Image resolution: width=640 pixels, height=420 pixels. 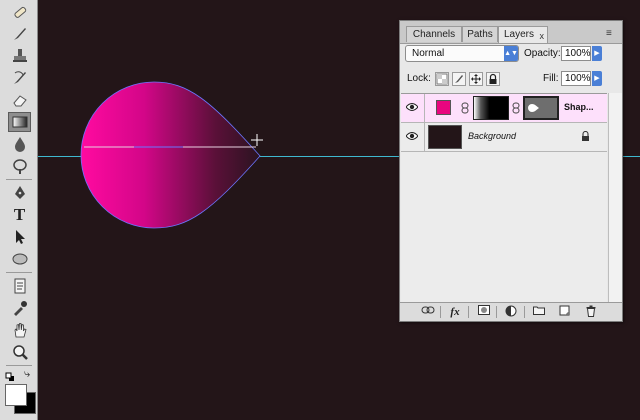 What do you see at coordinates (19, 237) in the screenshot?
I see `path-selection-icon` at bounding box center [19, 237].